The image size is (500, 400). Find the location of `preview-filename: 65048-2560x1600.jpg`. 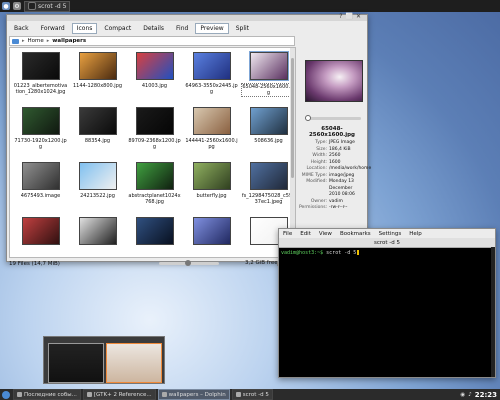

preview-filename: 65048-2560x1600.jpg is located at coordinates (331, 132).